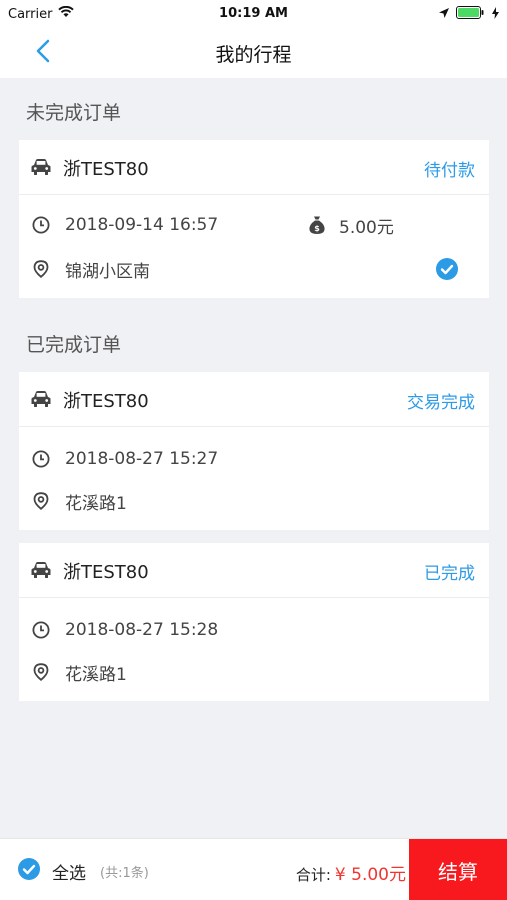 Image resolution: width=507 pixels, height=900 pixels. What do you see at coordinates (441, 403) in the screenshot?
I see `order-status: 交易完成` at bounding box center [441, 403].